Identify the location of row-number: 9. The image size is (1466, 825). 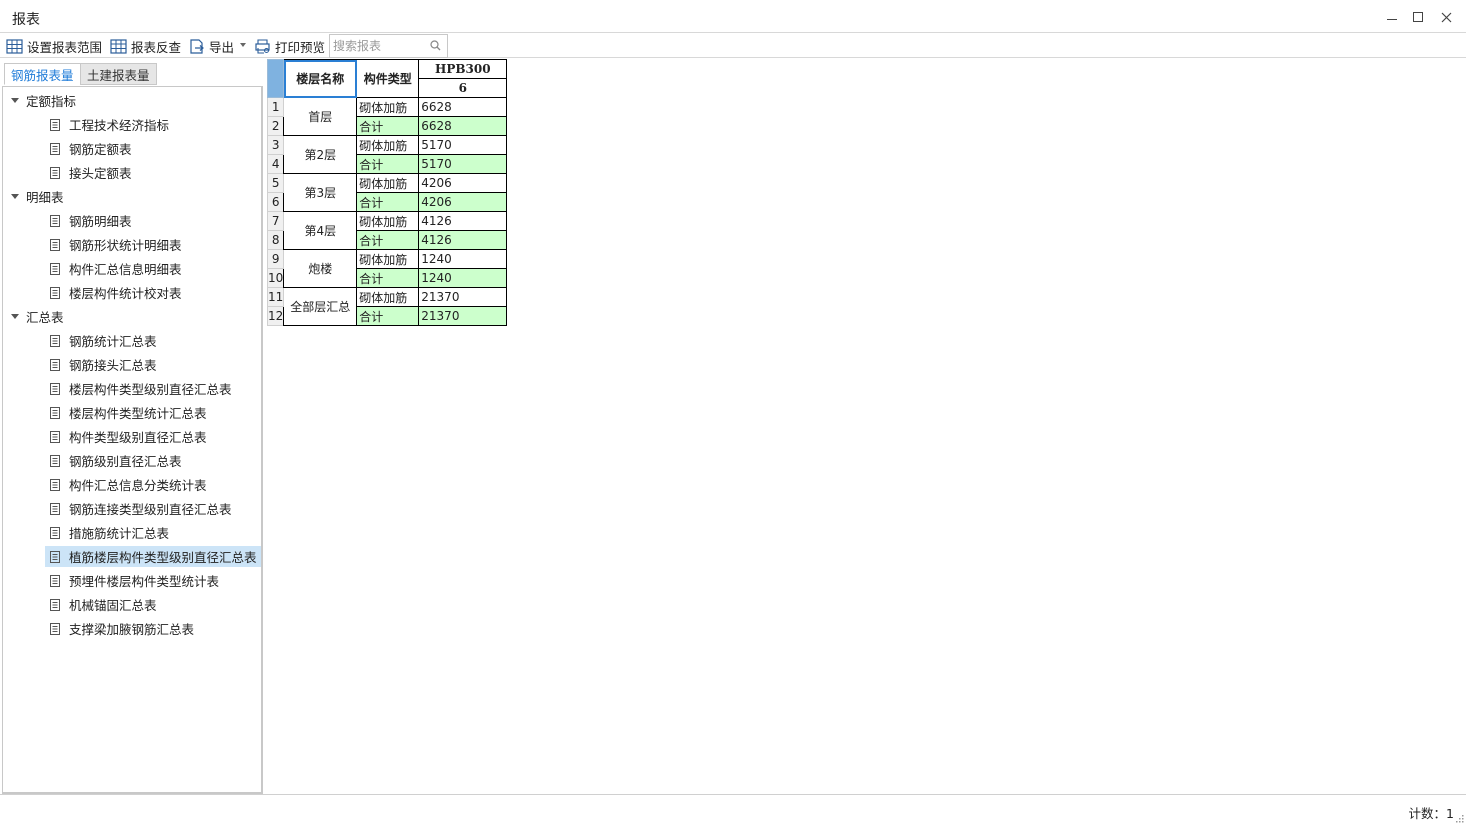
(275, 259).